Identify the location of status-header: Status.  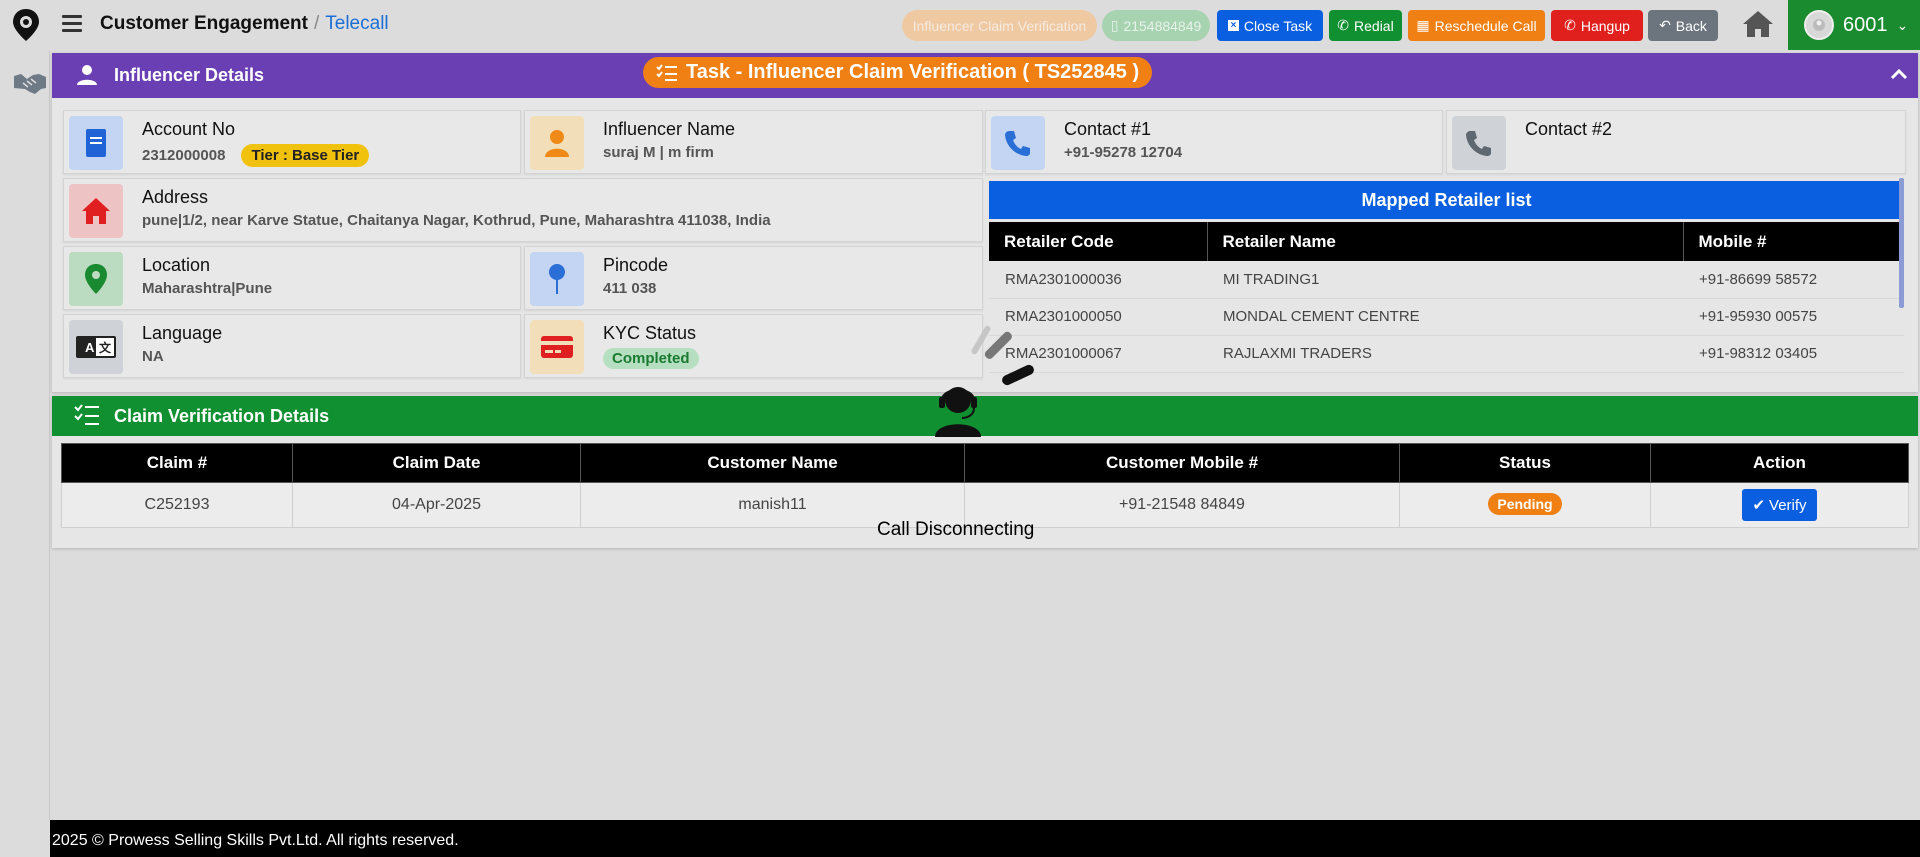
(1525, 463).